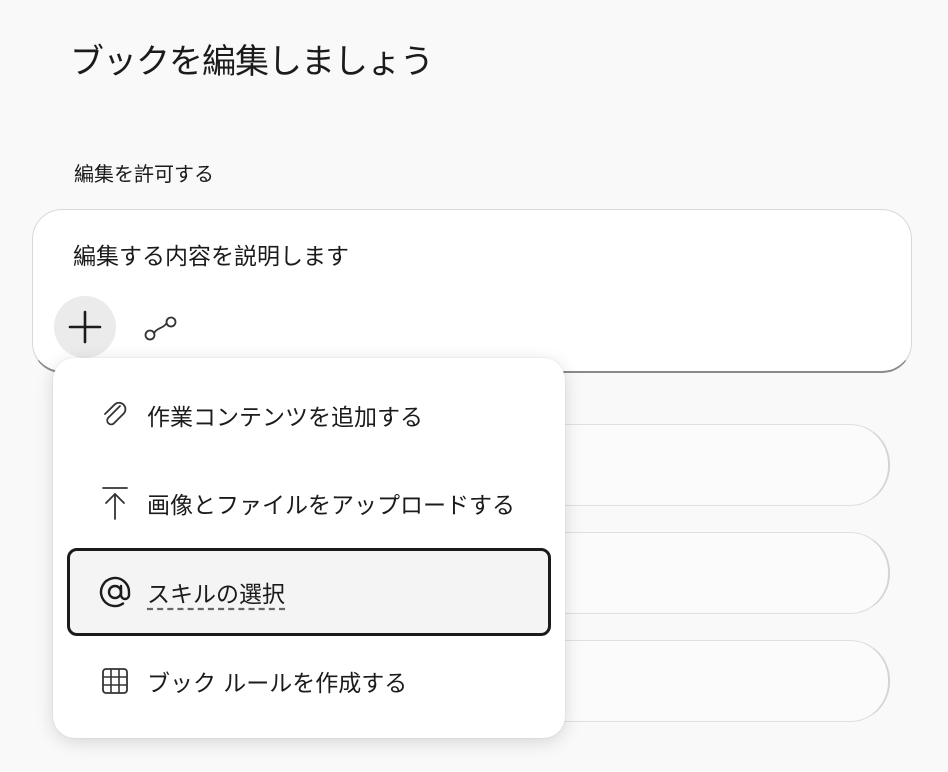 The height and width of the screenshot is (772, 948). I want to click on section-label: 編集を許可する, so click(144, 174).